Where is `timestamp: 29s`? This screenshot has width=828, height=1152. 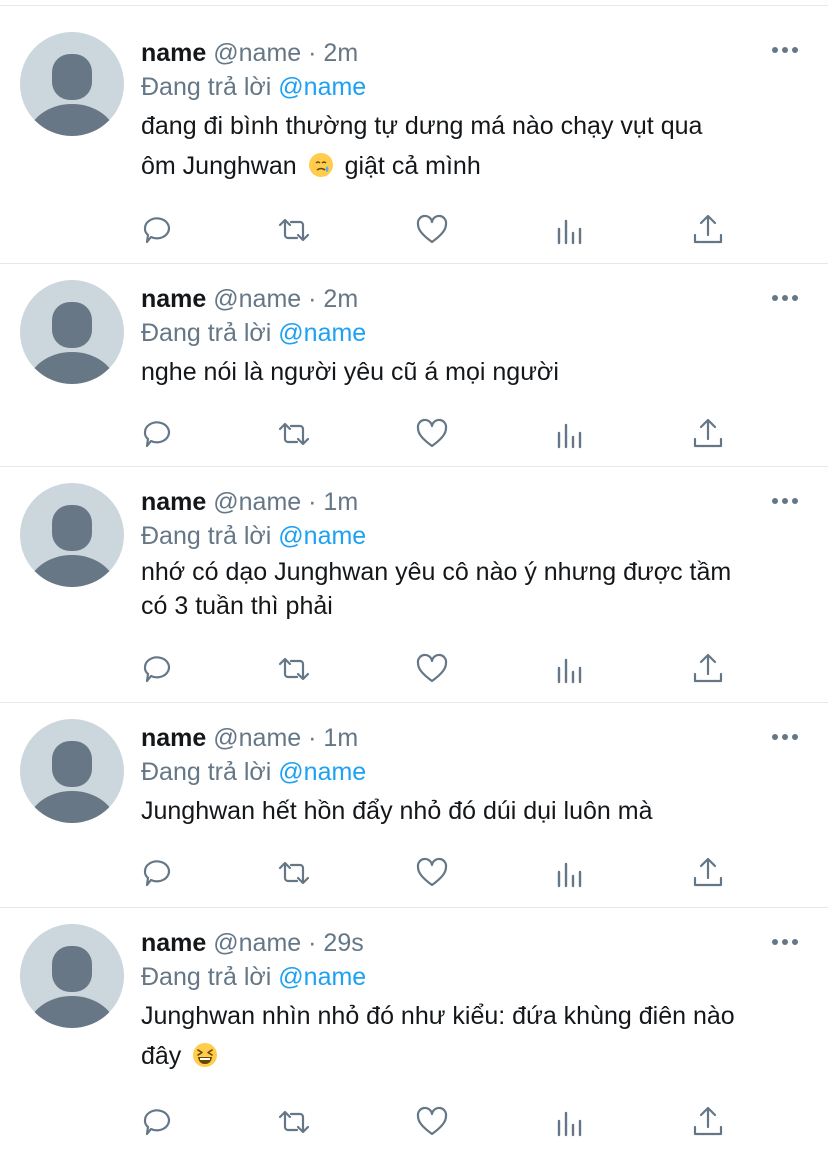 timestamp: 29s is located at coordinates (343, 943).